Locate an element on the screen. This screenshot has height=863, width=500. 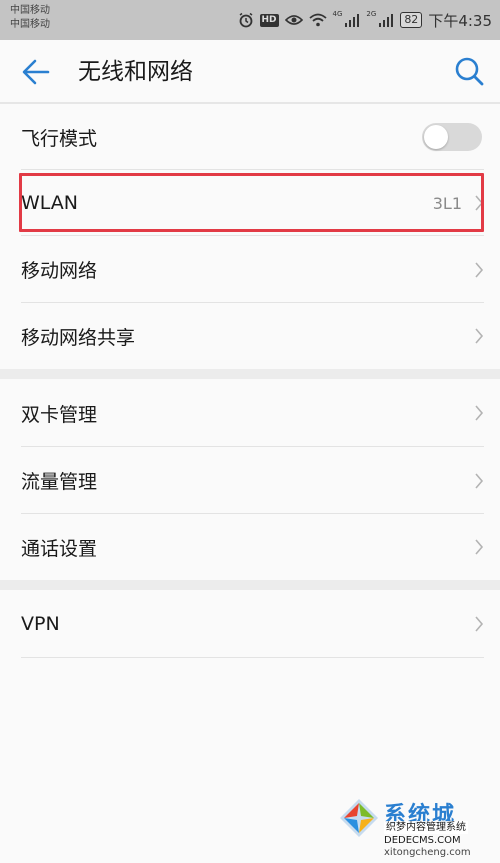
network-type-2: 2G is located at coordinates (371, 14).